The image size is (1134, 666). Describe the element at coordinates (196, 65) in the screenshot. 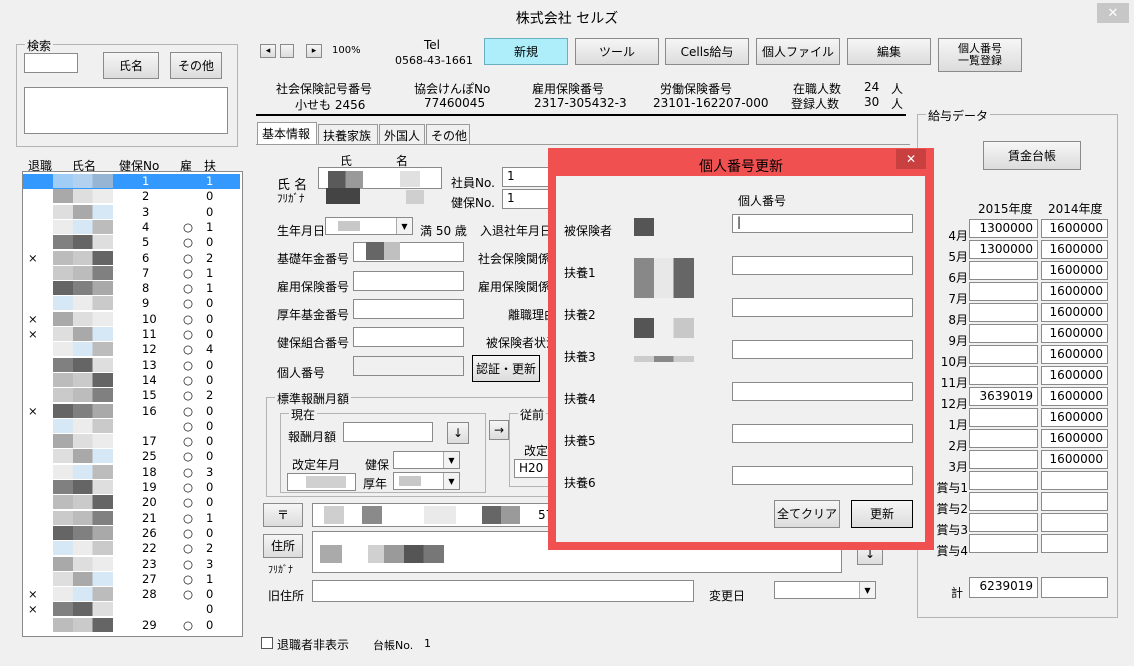

I see `search-other-button: その他` at that location.